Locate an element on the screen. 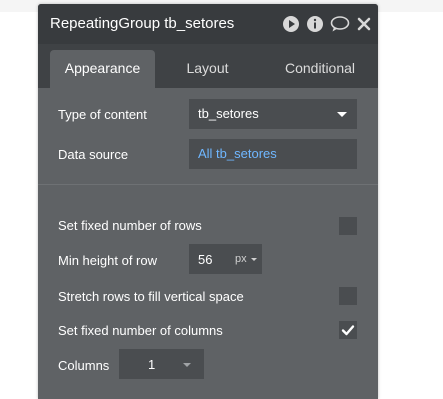  columns-label: Columns is located at coordinates (84, 365).